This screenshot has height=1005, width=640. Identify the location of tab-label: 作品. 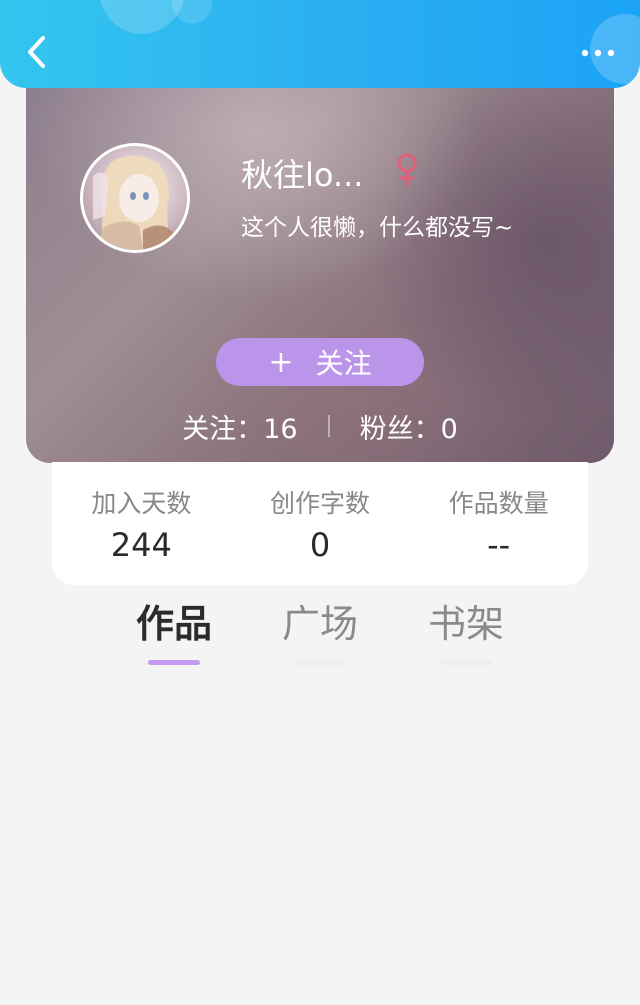
(173, 624).